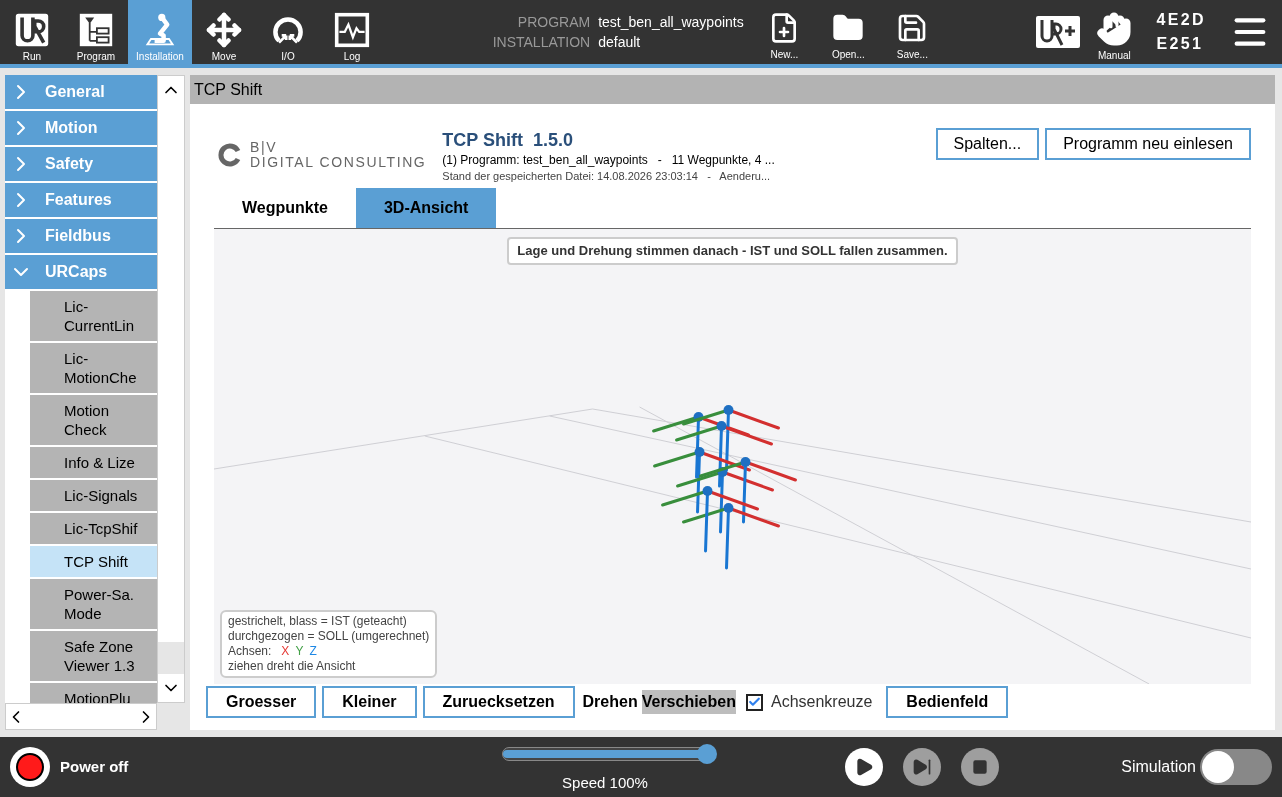 This screenshot has width=1282, height=797. I want to click on slider-thumb, so click(707, 753).